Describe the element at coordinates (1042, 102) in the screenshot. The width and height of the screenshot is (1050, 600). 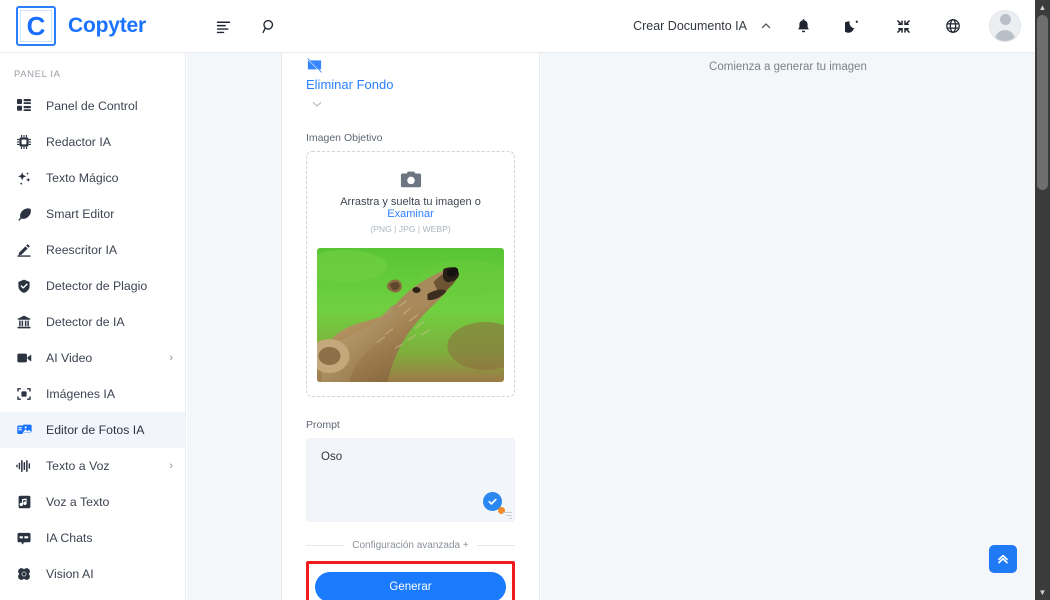
I see `scrollbar-thumb` at that location.